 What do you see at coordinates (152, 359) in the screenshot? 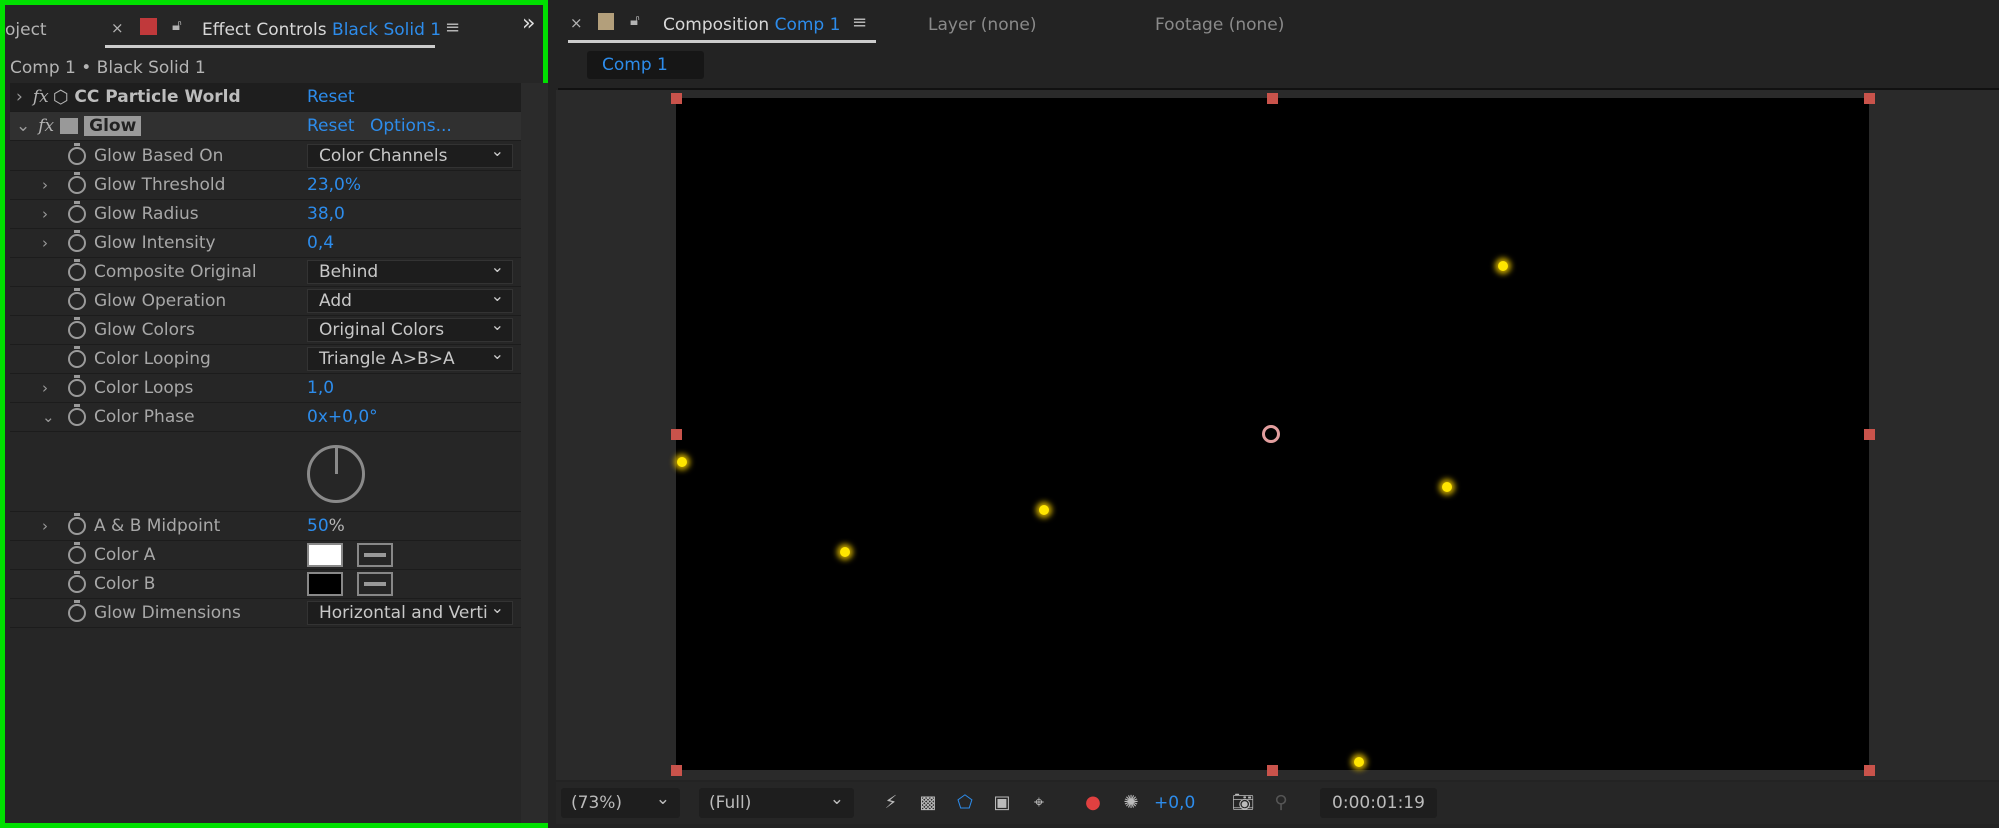
I see `property-label: Color Looping` at bounding box center [152, 359].